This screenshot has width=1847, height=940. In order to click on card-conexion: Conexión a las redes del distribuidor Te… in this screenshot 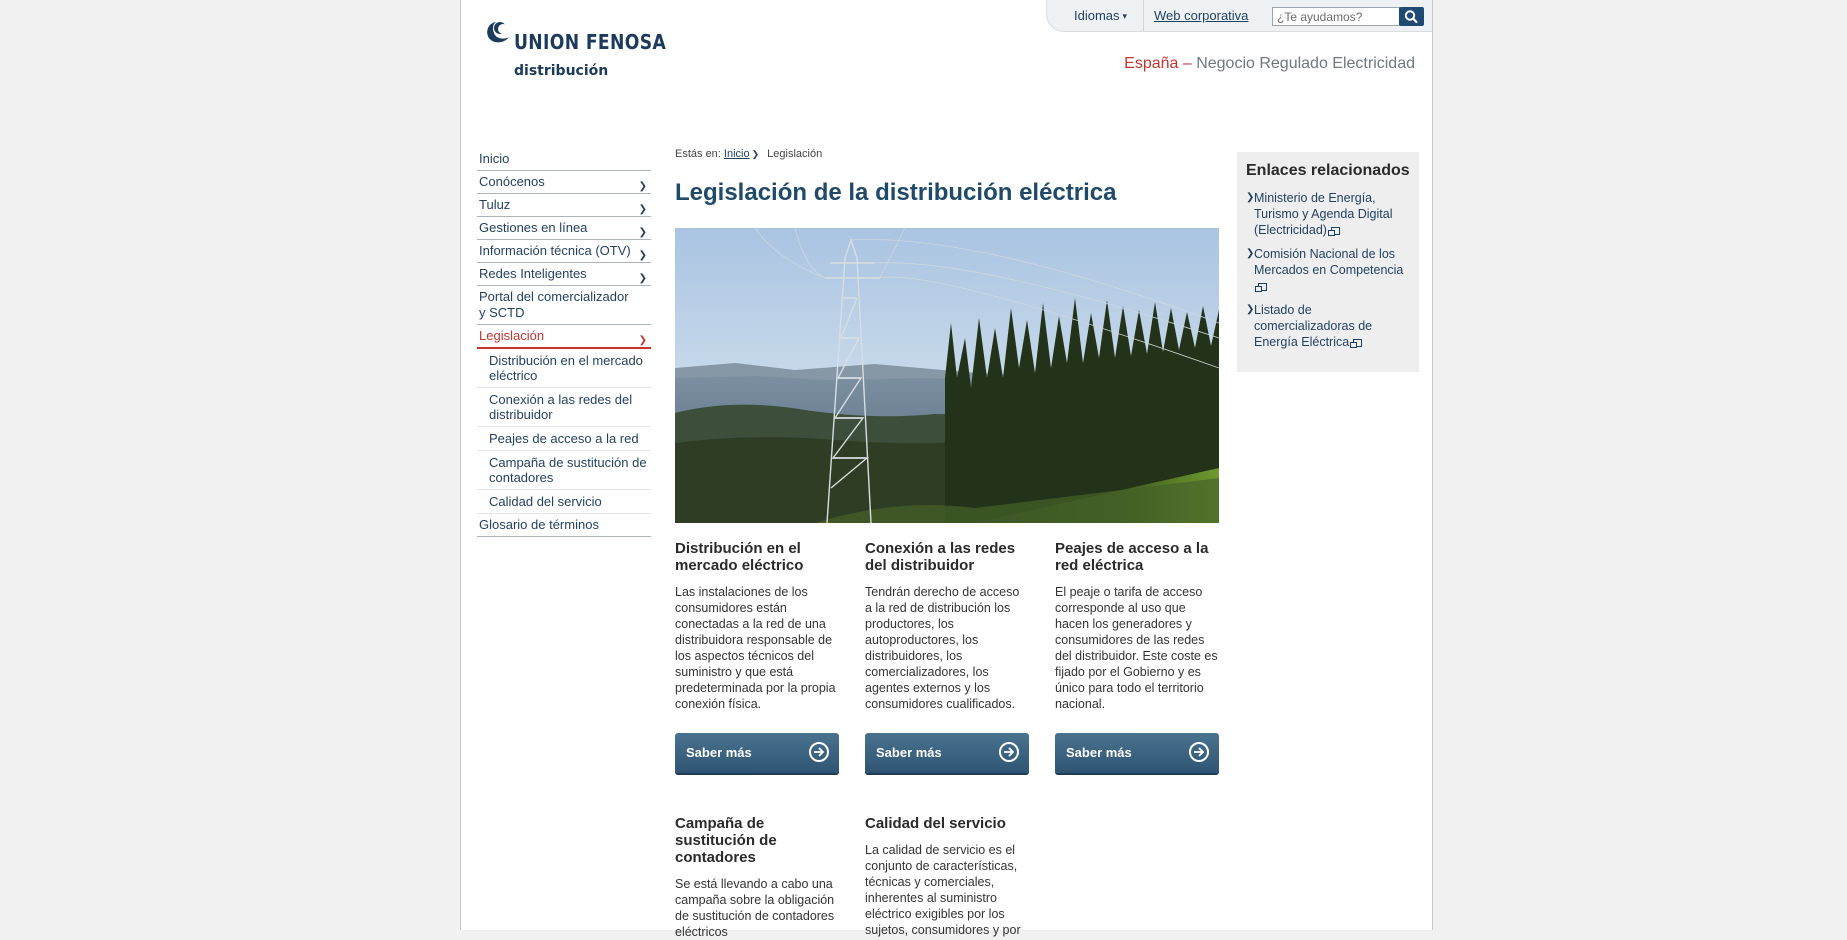, I will do `click(947, 626)`.